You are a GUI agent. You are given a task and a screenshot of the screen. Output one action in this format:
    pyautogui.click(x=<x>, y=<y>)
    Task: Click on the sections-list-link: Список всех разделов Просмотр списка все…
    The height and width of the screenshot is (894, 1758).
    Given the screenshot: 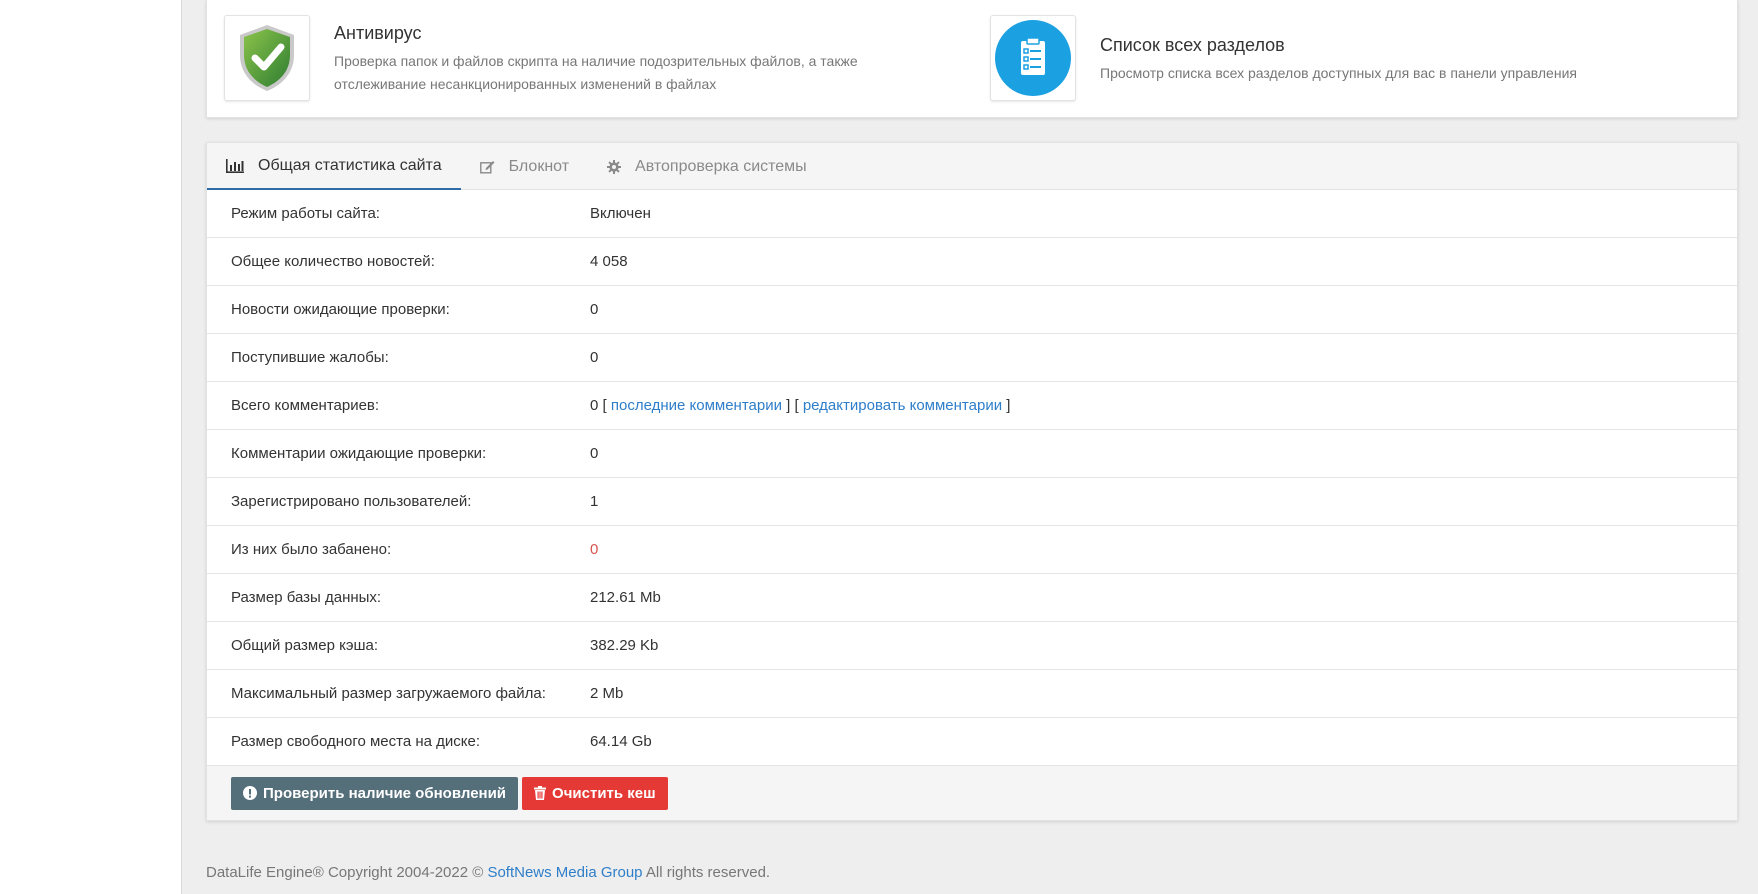 What is the action you would take?
    pyautogui.click(x=1345, y=58)
    